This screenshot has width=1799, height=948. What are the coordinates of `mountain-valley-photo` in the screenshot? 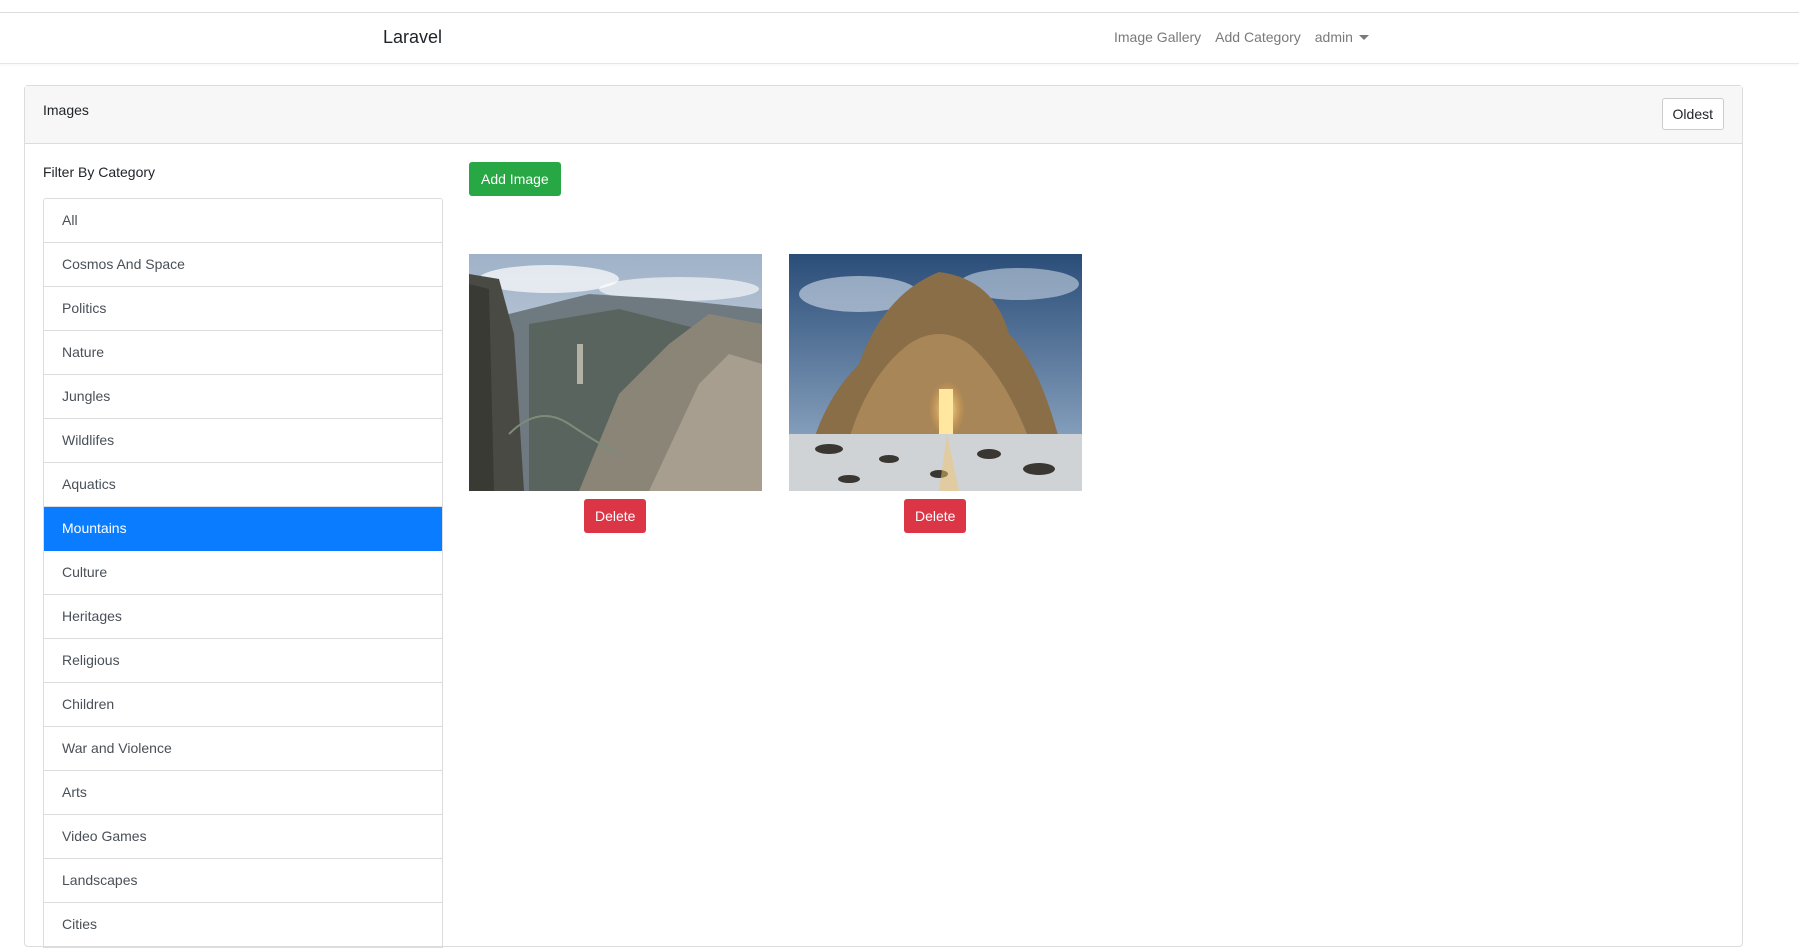 It's located at (615, 372).